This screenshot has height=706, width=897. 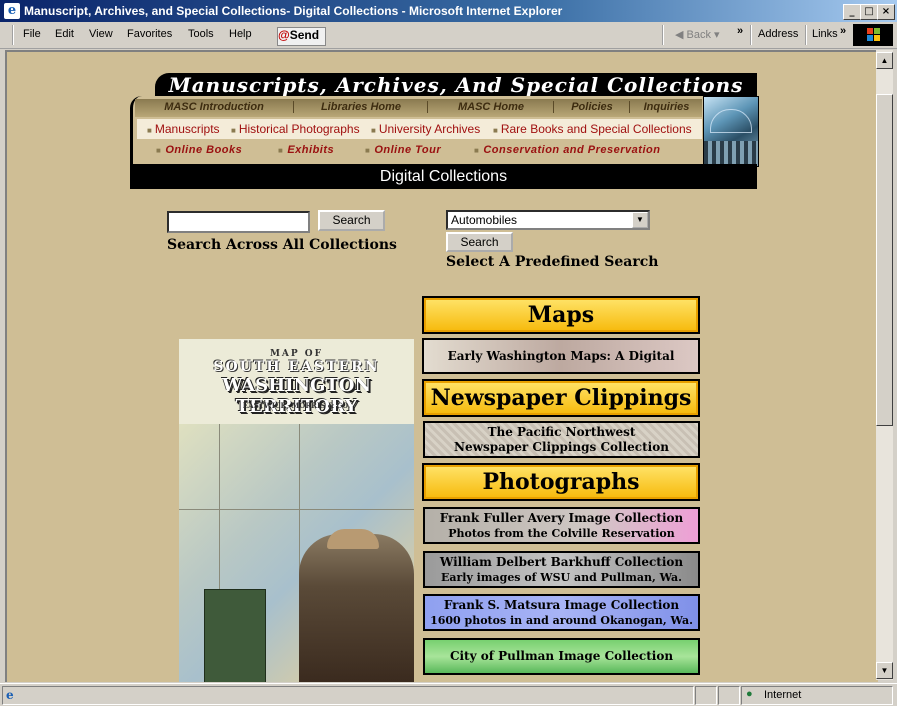 What do you see at coordinates (567, 150) in the screenshot?
I see `nav-conservation: ■ Conservation and Preservation` at bounding box center [567, 150].